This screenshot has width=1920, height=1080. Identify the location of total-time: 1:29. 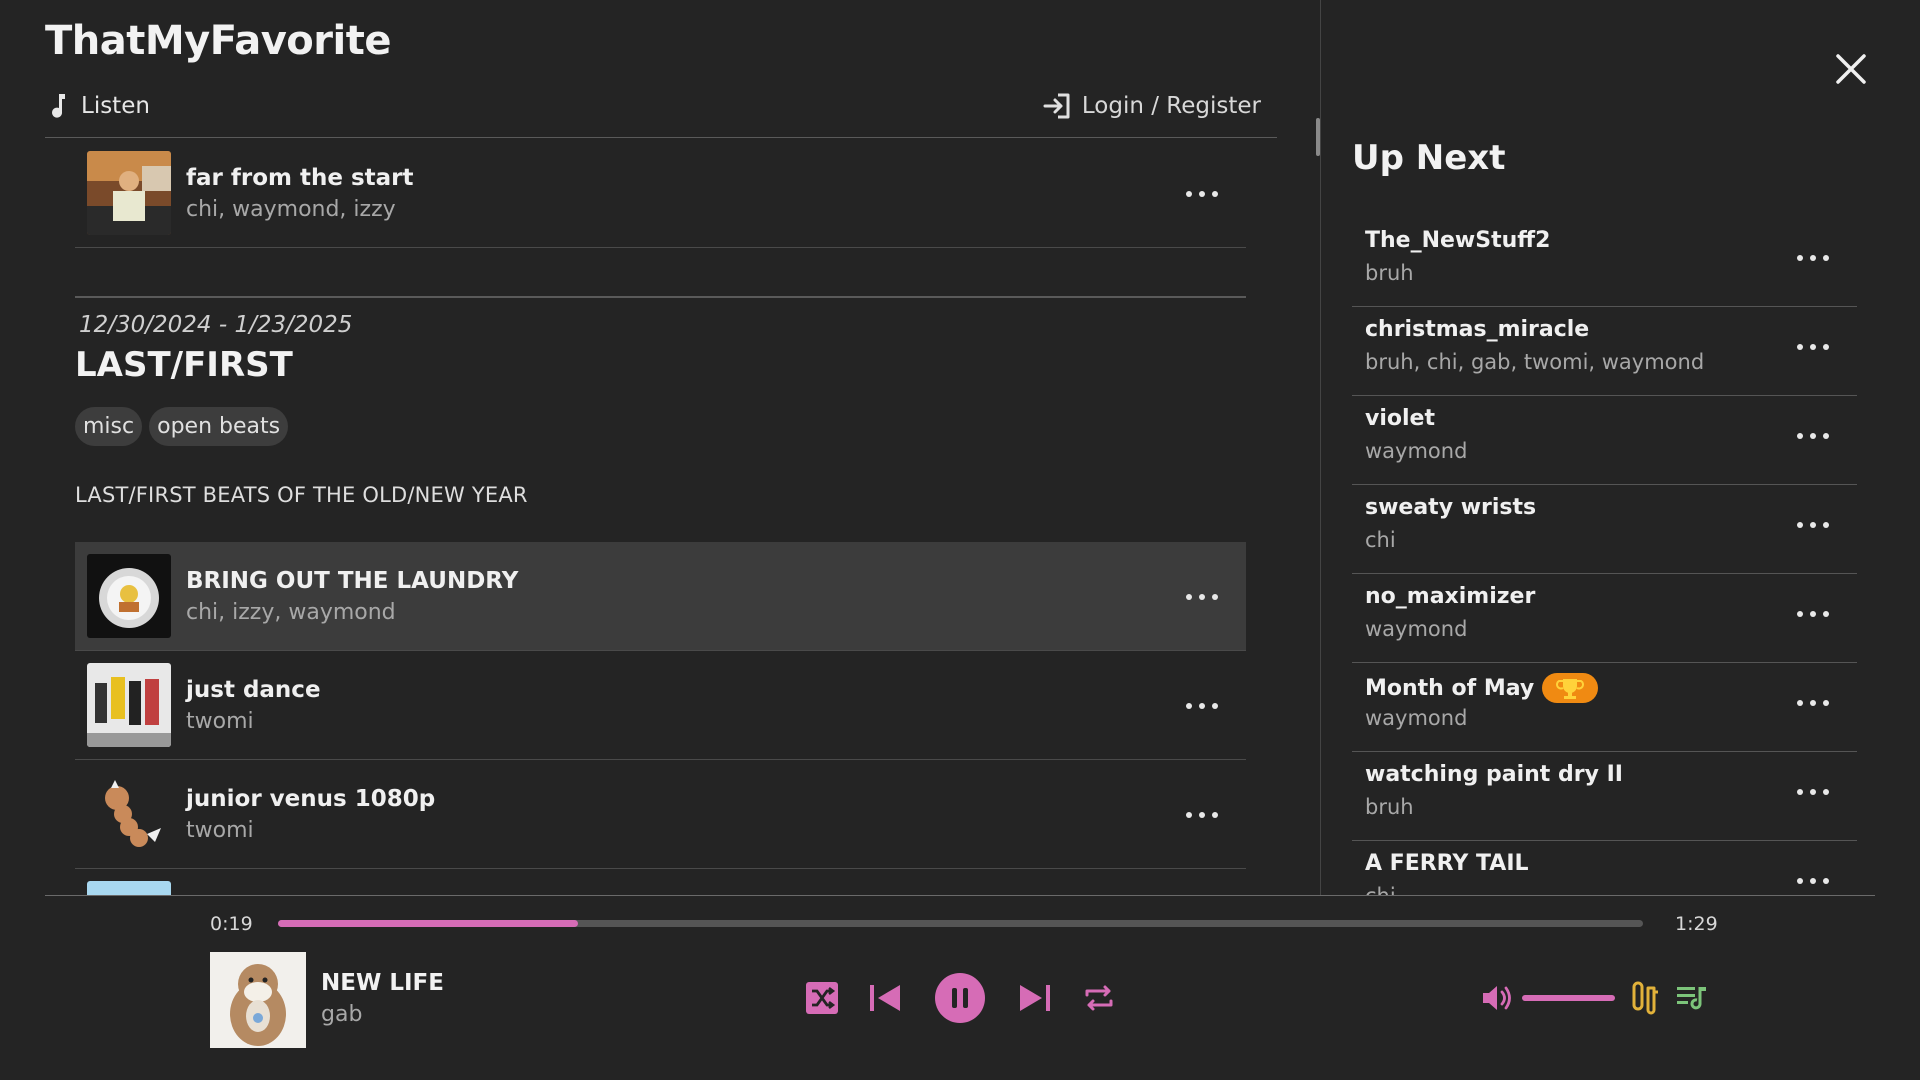
(1696, 924).